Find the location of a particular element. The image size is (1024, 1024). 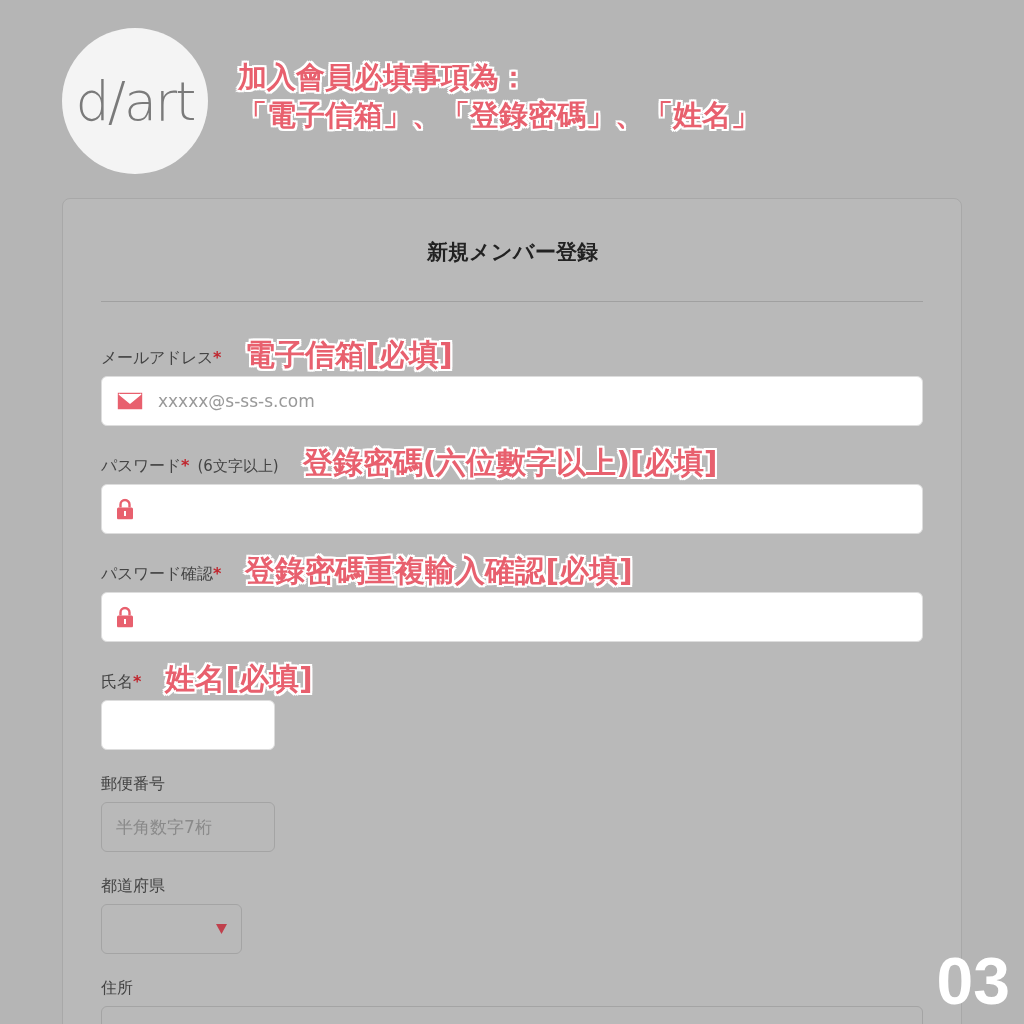

field-label: メールアドレス* is located at coordinates (161, 357).